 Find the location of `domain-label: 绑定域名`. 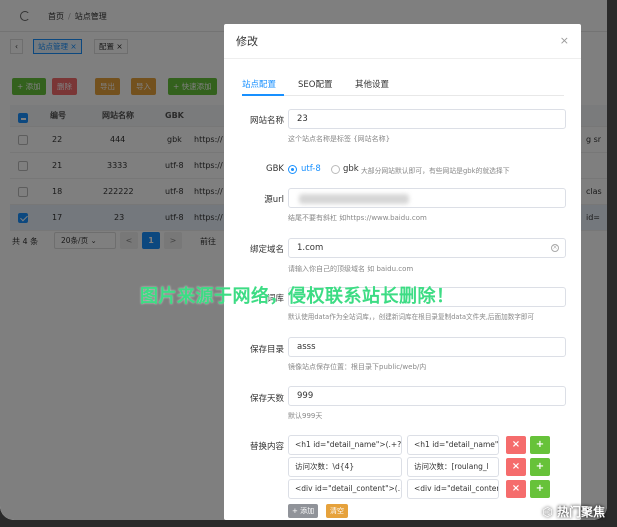

domain-label: 绑定域名 is located at coordinates (266, 250).